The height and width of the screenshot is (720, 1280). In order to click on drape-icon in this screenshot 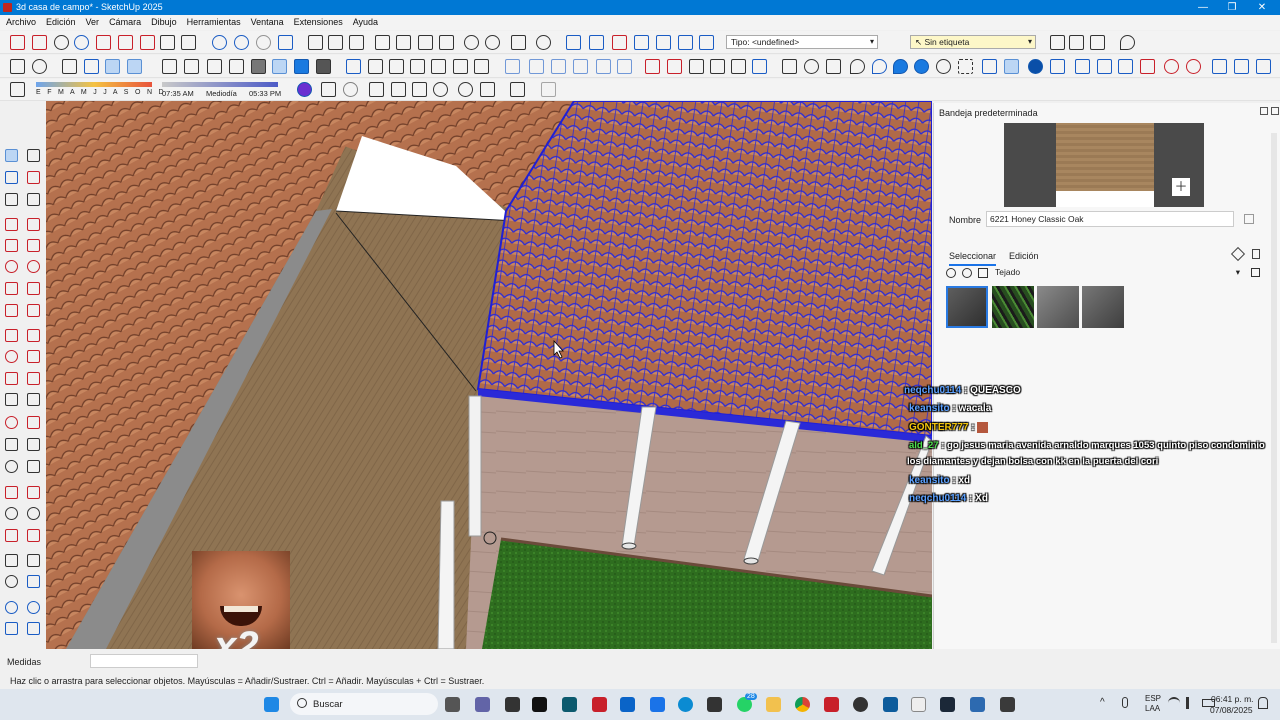, I will do `click(663, 42)`.